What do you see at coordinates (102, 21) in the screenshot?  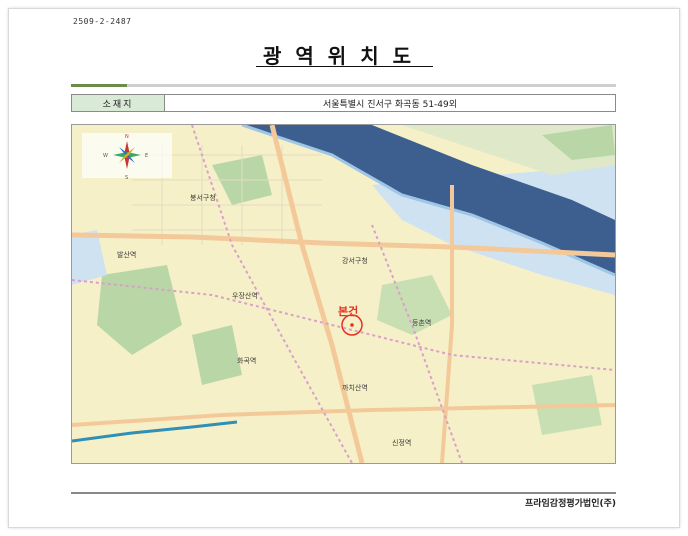 I see `document-code: 2509-2-2487` at bounding box center [102, 21].